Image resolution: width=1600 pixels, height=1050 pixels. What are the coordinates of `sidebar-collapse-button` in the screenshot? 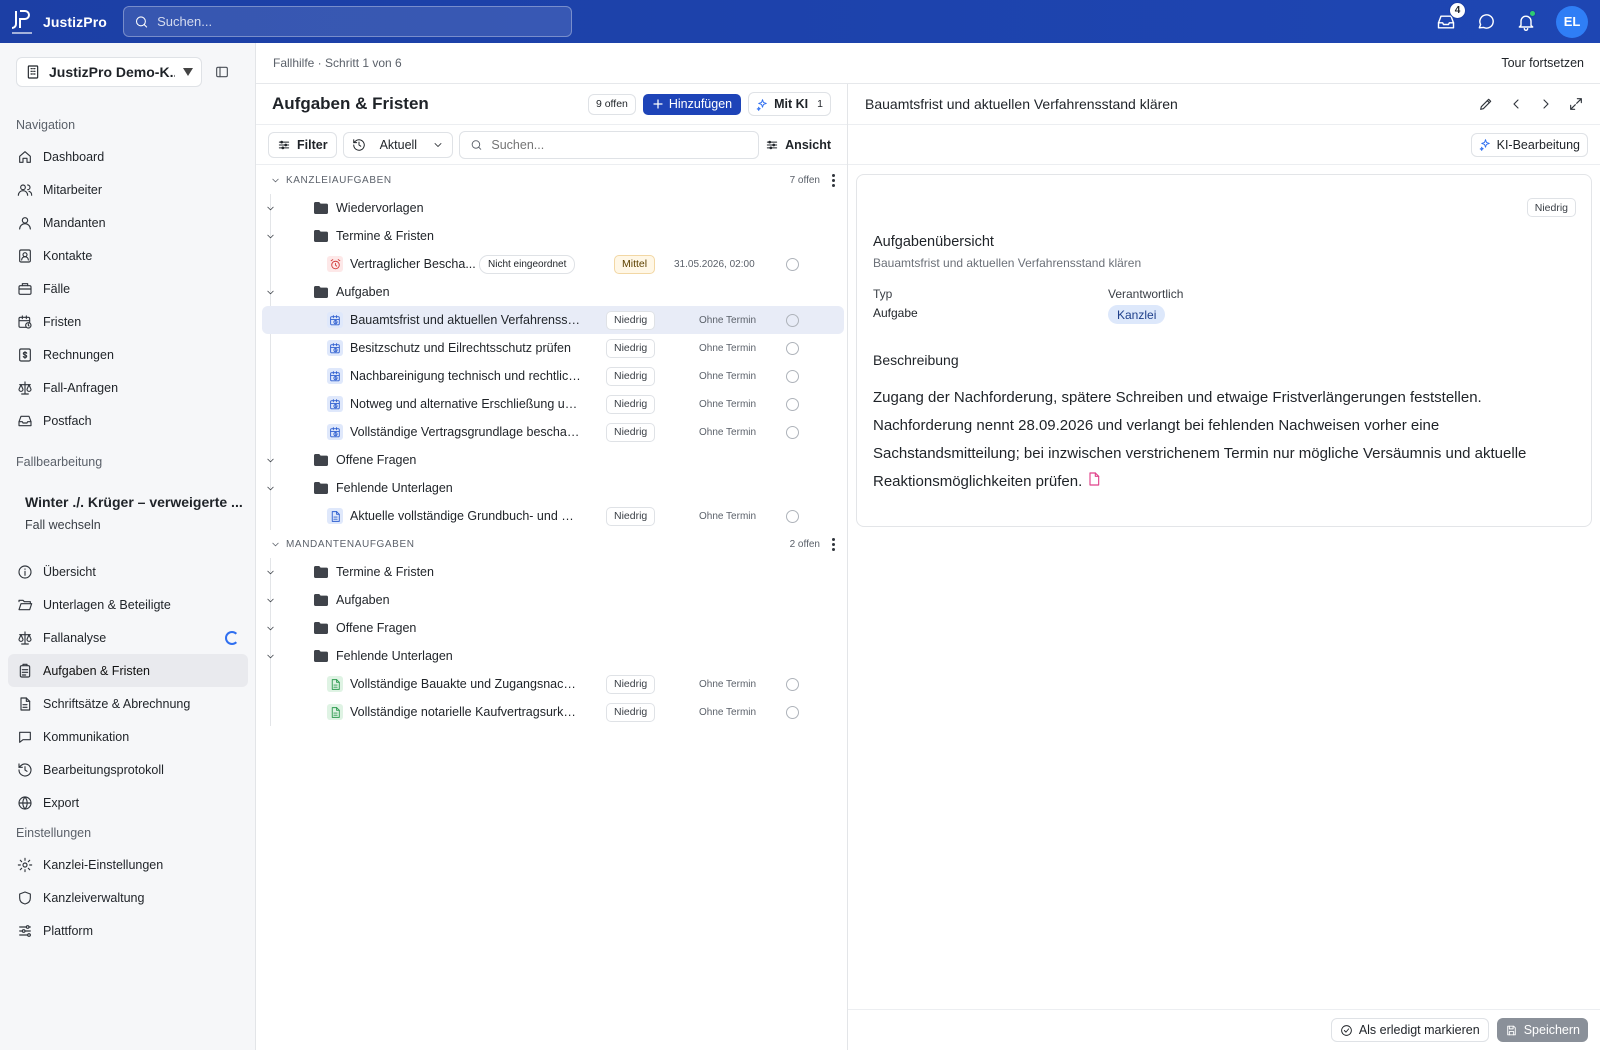 It's located at (222, 72).